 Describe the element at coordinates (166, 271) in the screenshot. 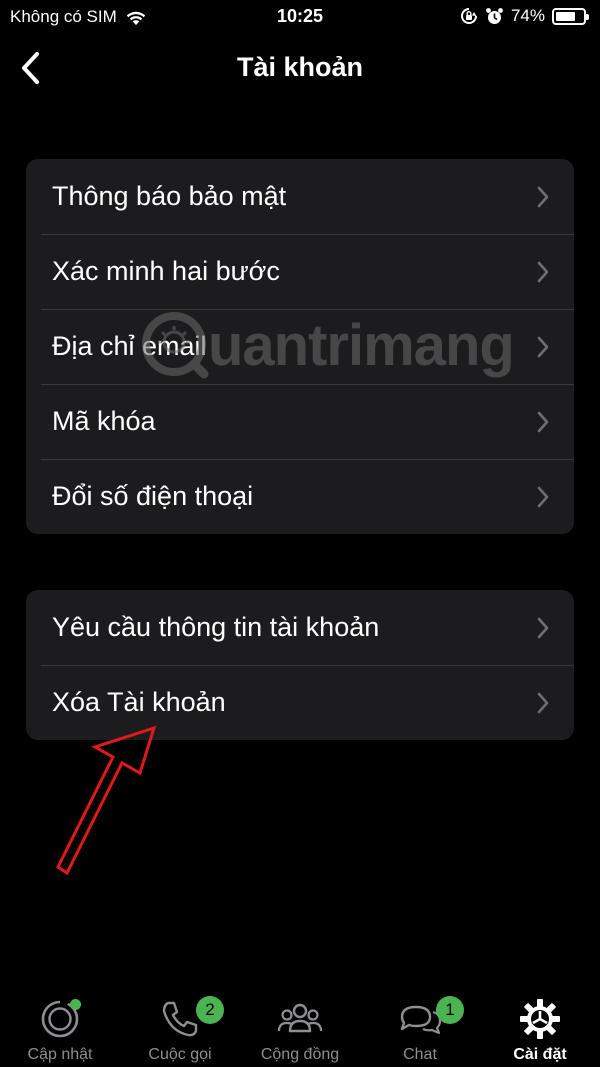

I see `row-label: Xác minh hai bước` at that location.